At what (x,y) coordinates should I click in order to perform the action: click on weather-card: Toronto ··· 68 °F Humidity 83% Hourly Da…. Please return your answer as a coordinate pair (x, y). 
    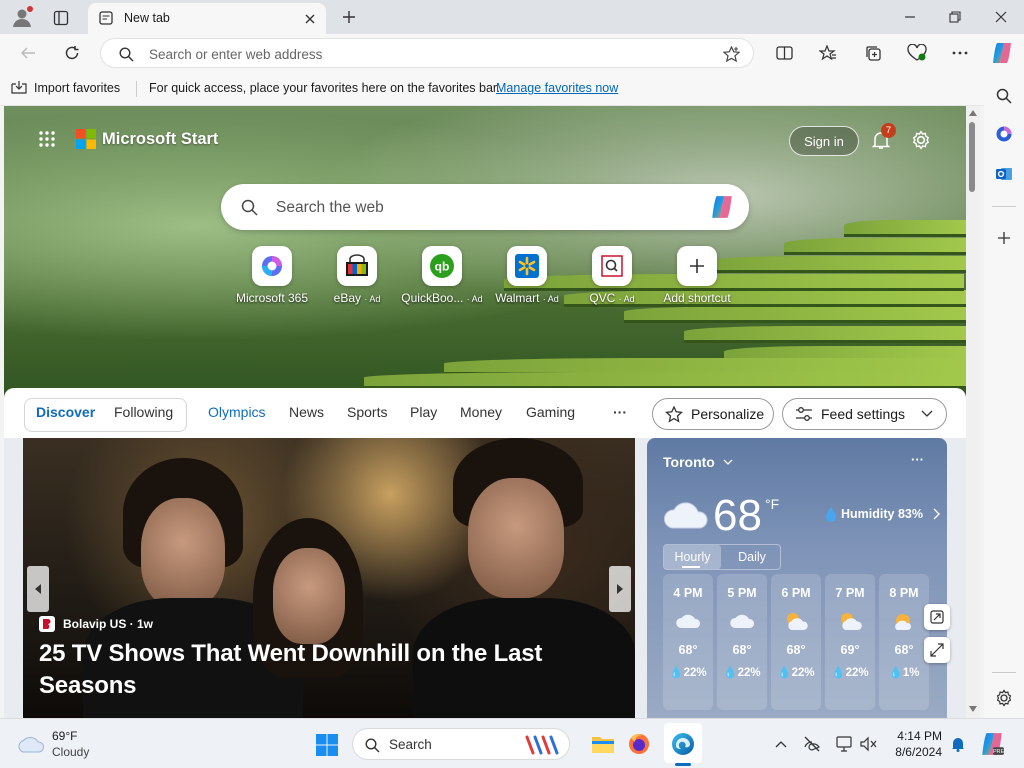
    Looking at the image, I should click on (797, 578).